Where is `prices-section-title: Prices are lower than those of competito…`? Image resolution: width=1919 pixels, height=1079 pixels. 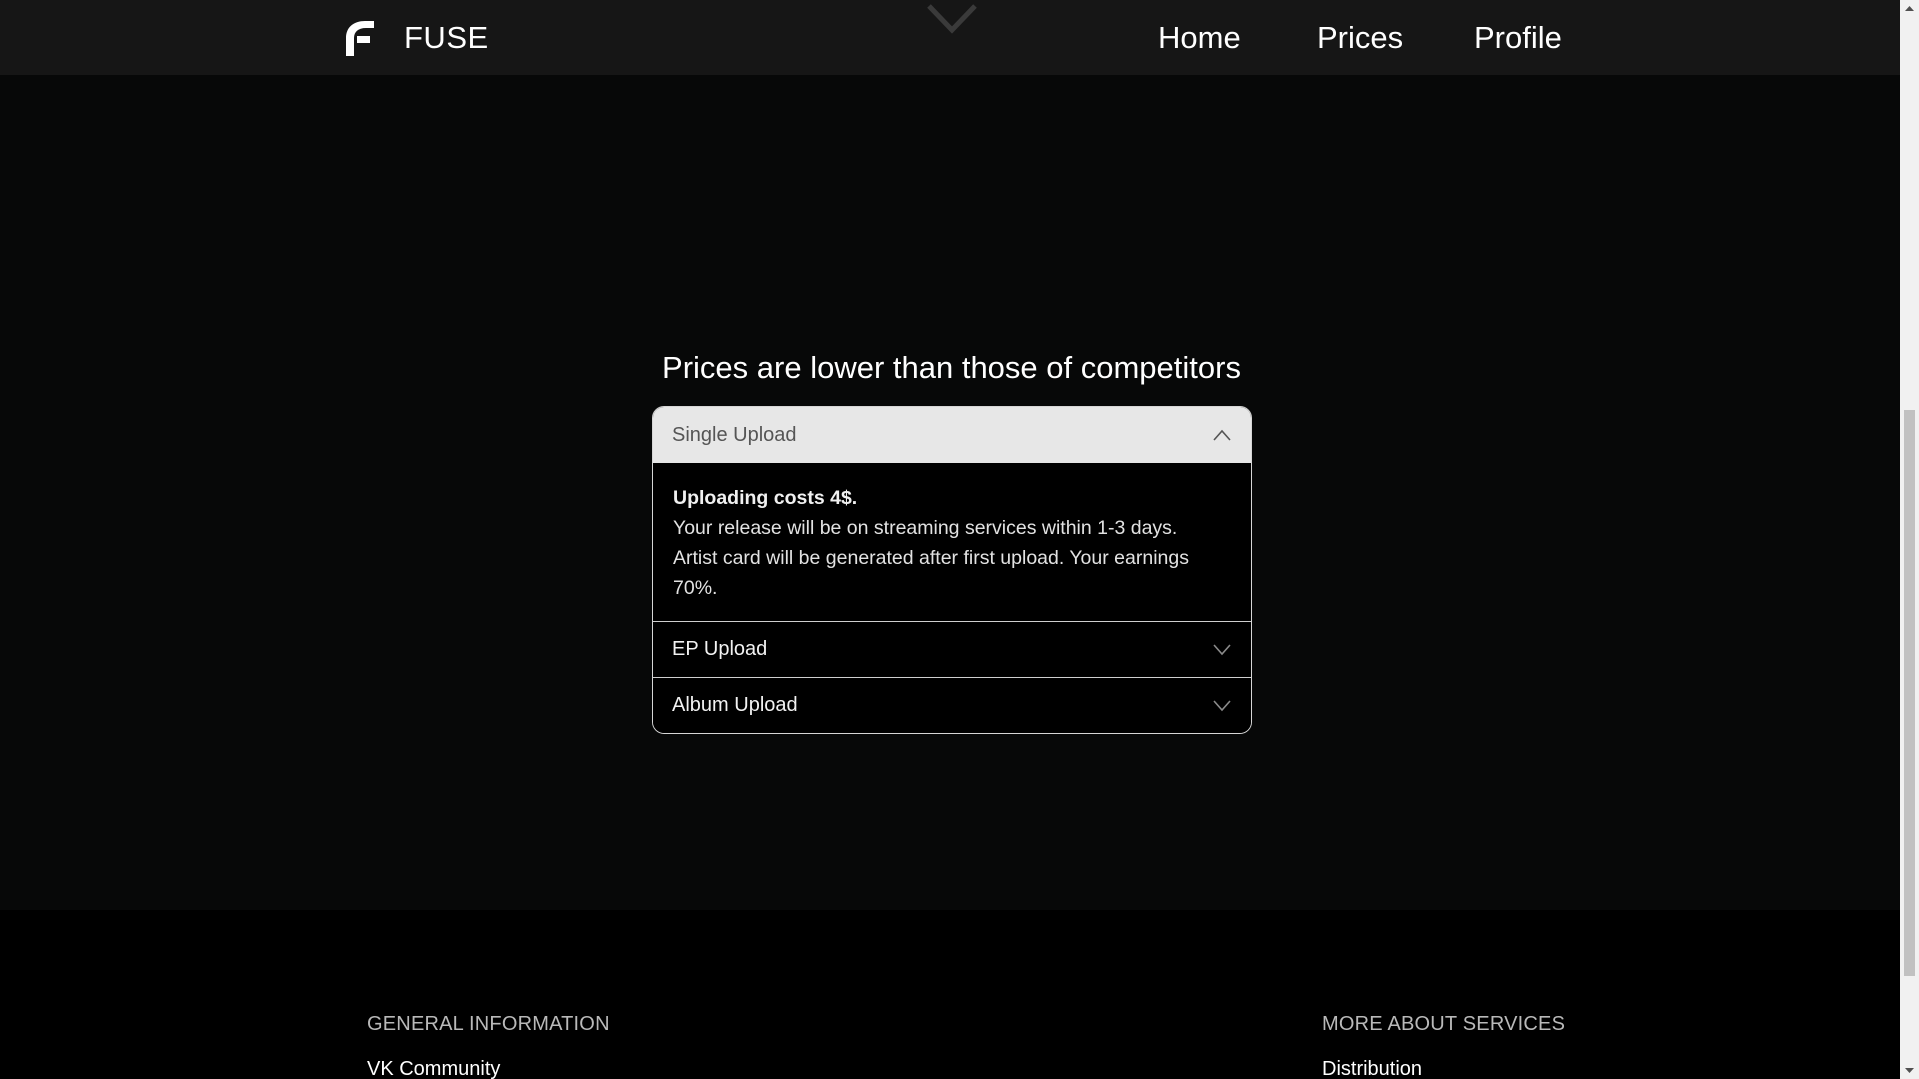 prices-section-title: Prices are lower than those of competito… is located at coordinates (951, 367).